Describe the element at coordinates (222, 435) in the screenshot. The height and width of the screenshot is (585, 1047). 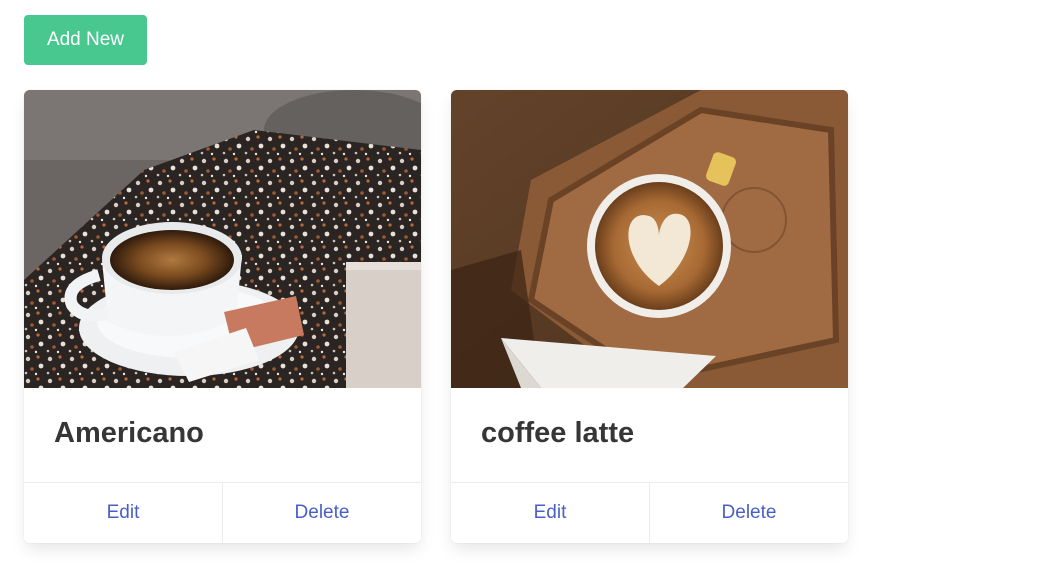
I see `card-content: Americano` at that location.